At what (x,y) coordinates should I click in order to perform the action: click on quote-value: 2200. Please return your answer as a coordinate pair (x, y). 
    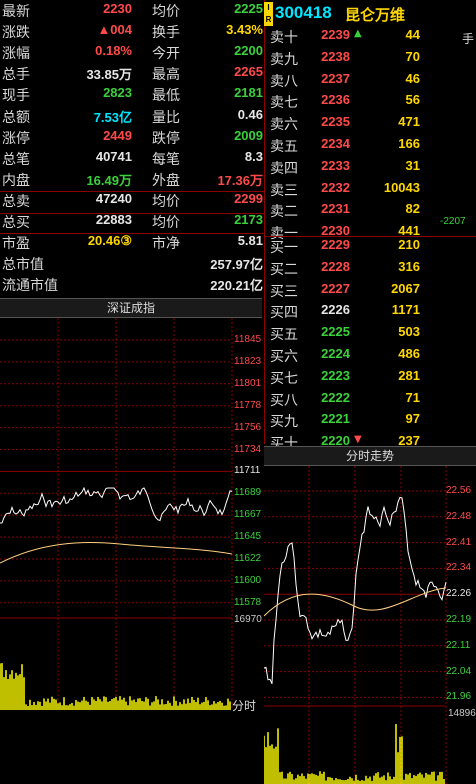
    Looking at the image, I should click on (248, 51).